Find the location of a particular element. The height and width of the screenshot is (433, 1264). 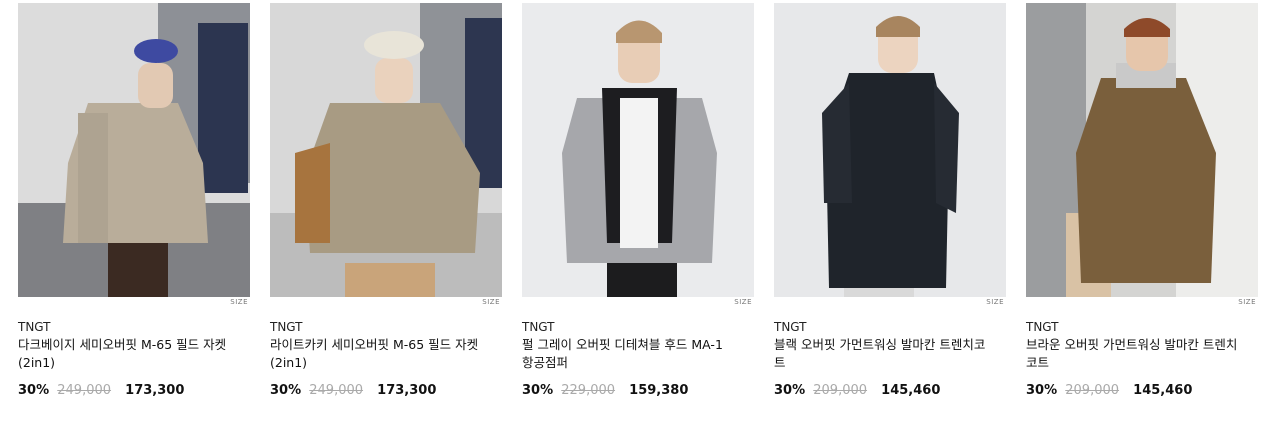

original-price: 229,000 is located at coordinates (588, 390).